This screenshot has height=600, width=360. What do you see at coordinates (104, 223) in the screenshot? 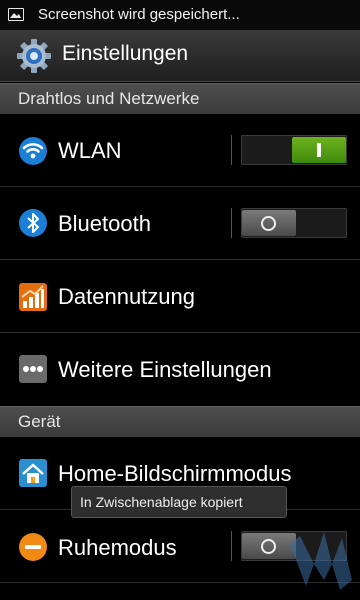
I see `settings-item-label: Bluetooth` at bounding box center [104, 223].